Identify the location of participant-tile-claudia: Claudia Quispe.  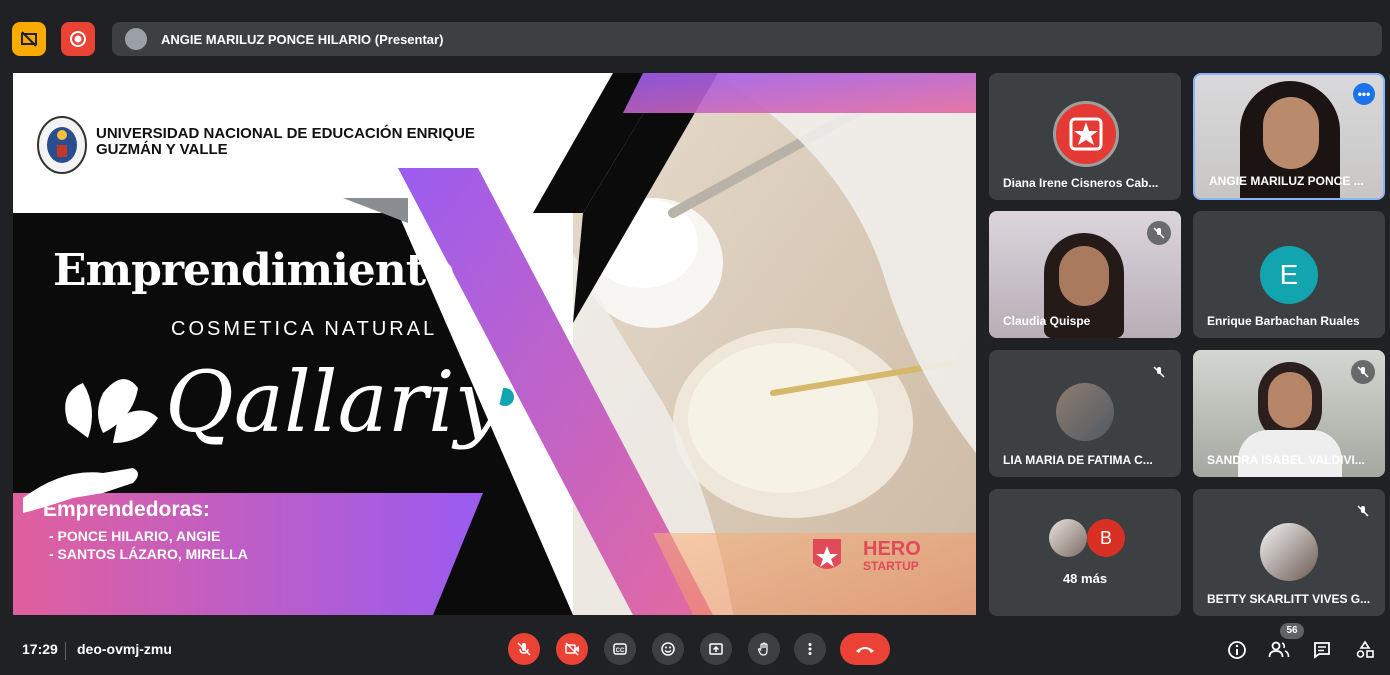
(1085, 274).